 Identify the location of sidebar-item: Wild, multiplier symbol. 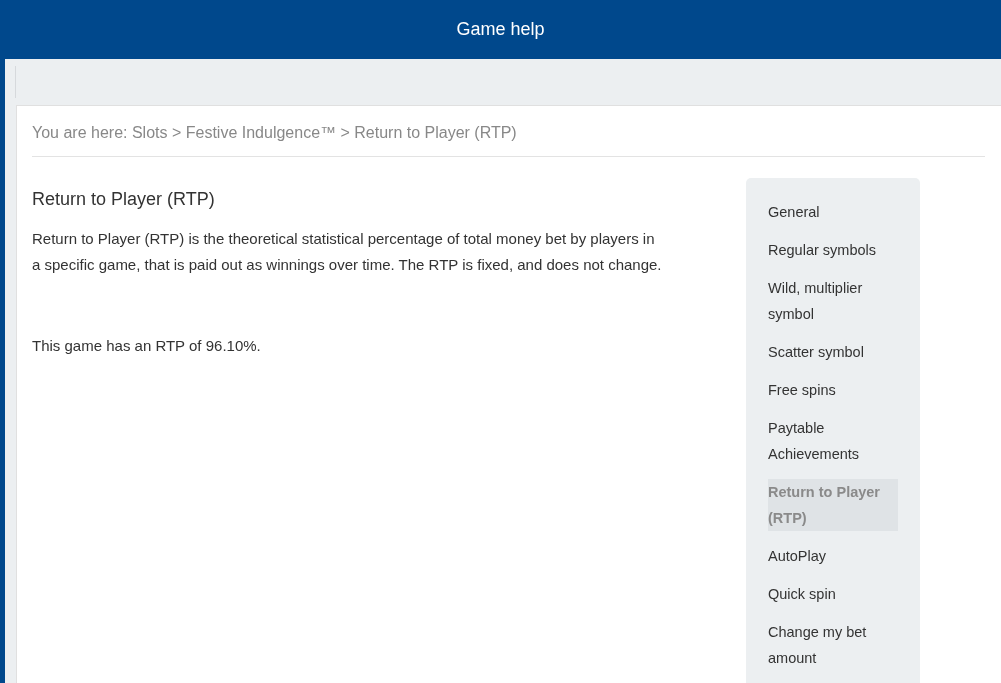
(833, 301).